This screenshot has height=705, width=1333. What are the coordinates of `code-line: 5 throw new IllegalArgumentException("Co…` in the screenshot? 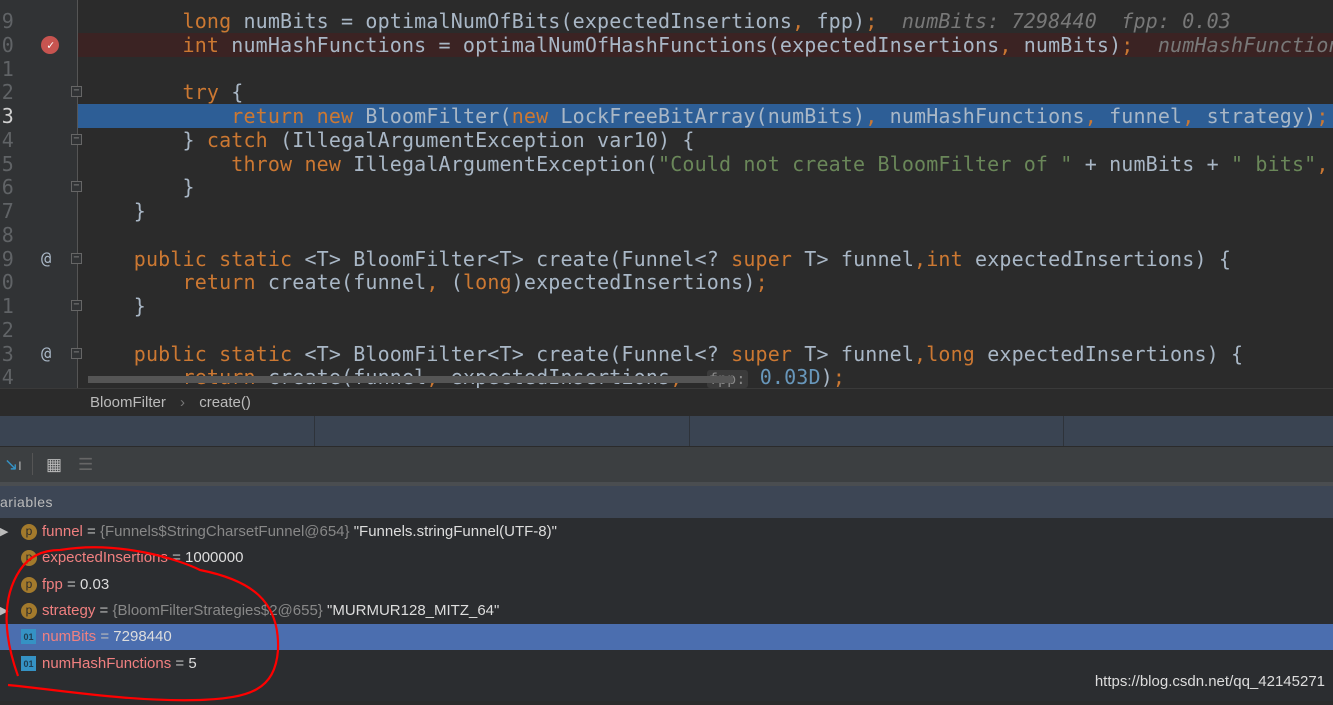 It's located at (666, 164).